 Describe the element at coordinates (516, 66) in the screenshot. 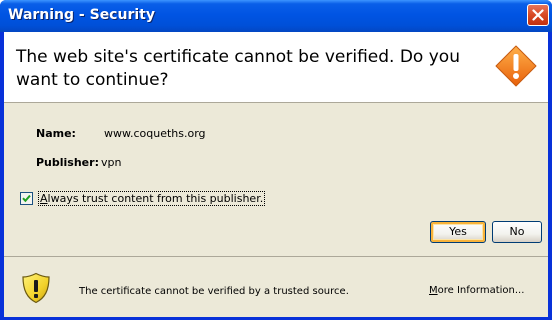

I see `warning-diamond-icon` at that location.